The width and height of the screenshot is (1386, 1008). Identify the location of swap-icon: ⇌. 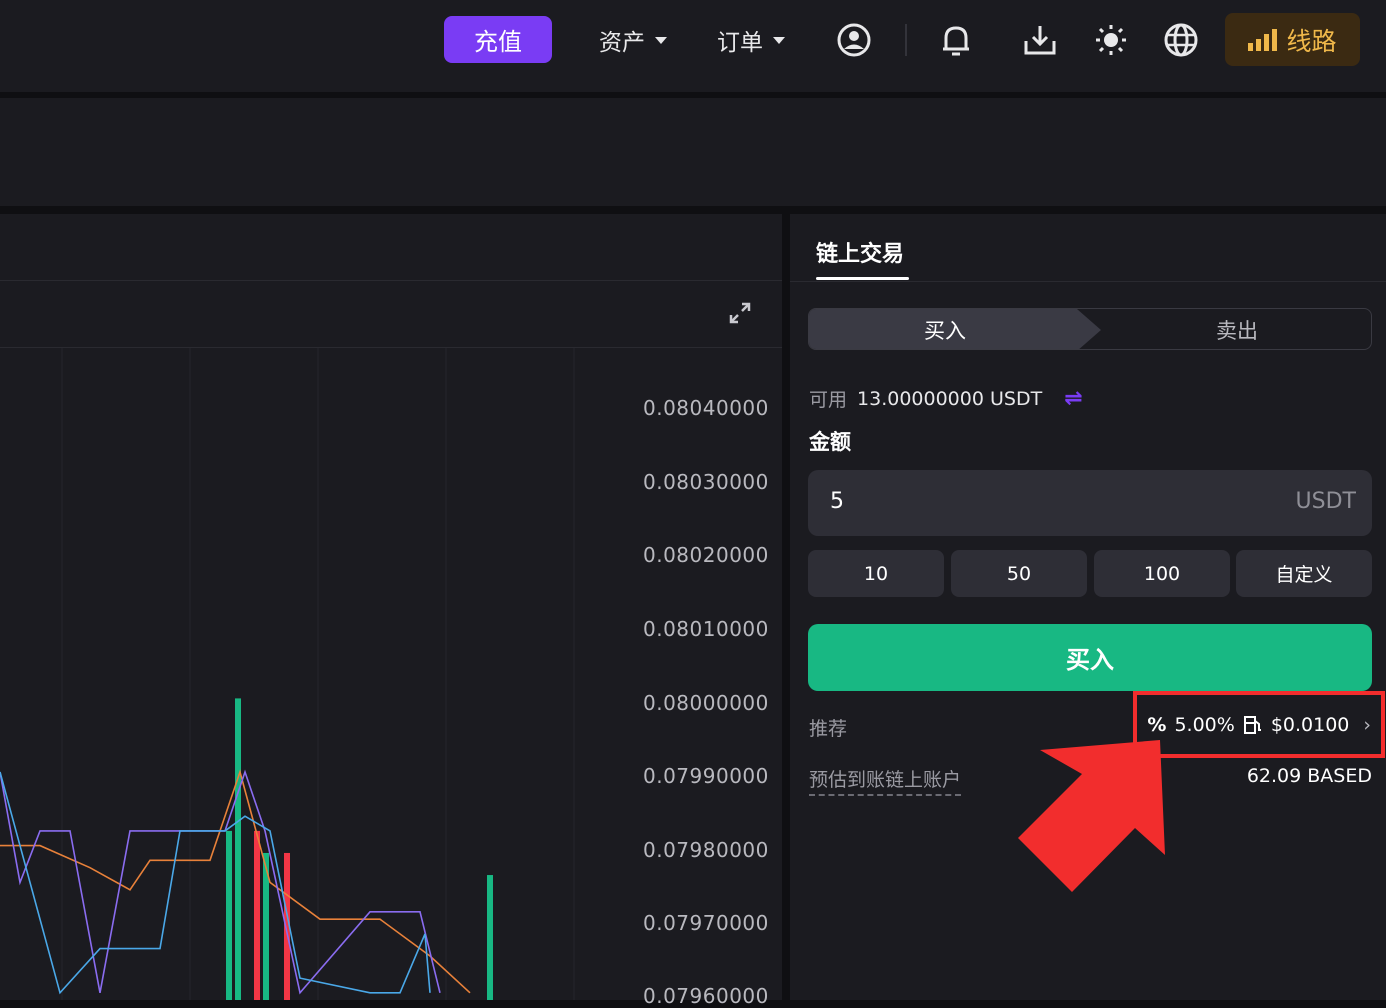
(1073, 398).